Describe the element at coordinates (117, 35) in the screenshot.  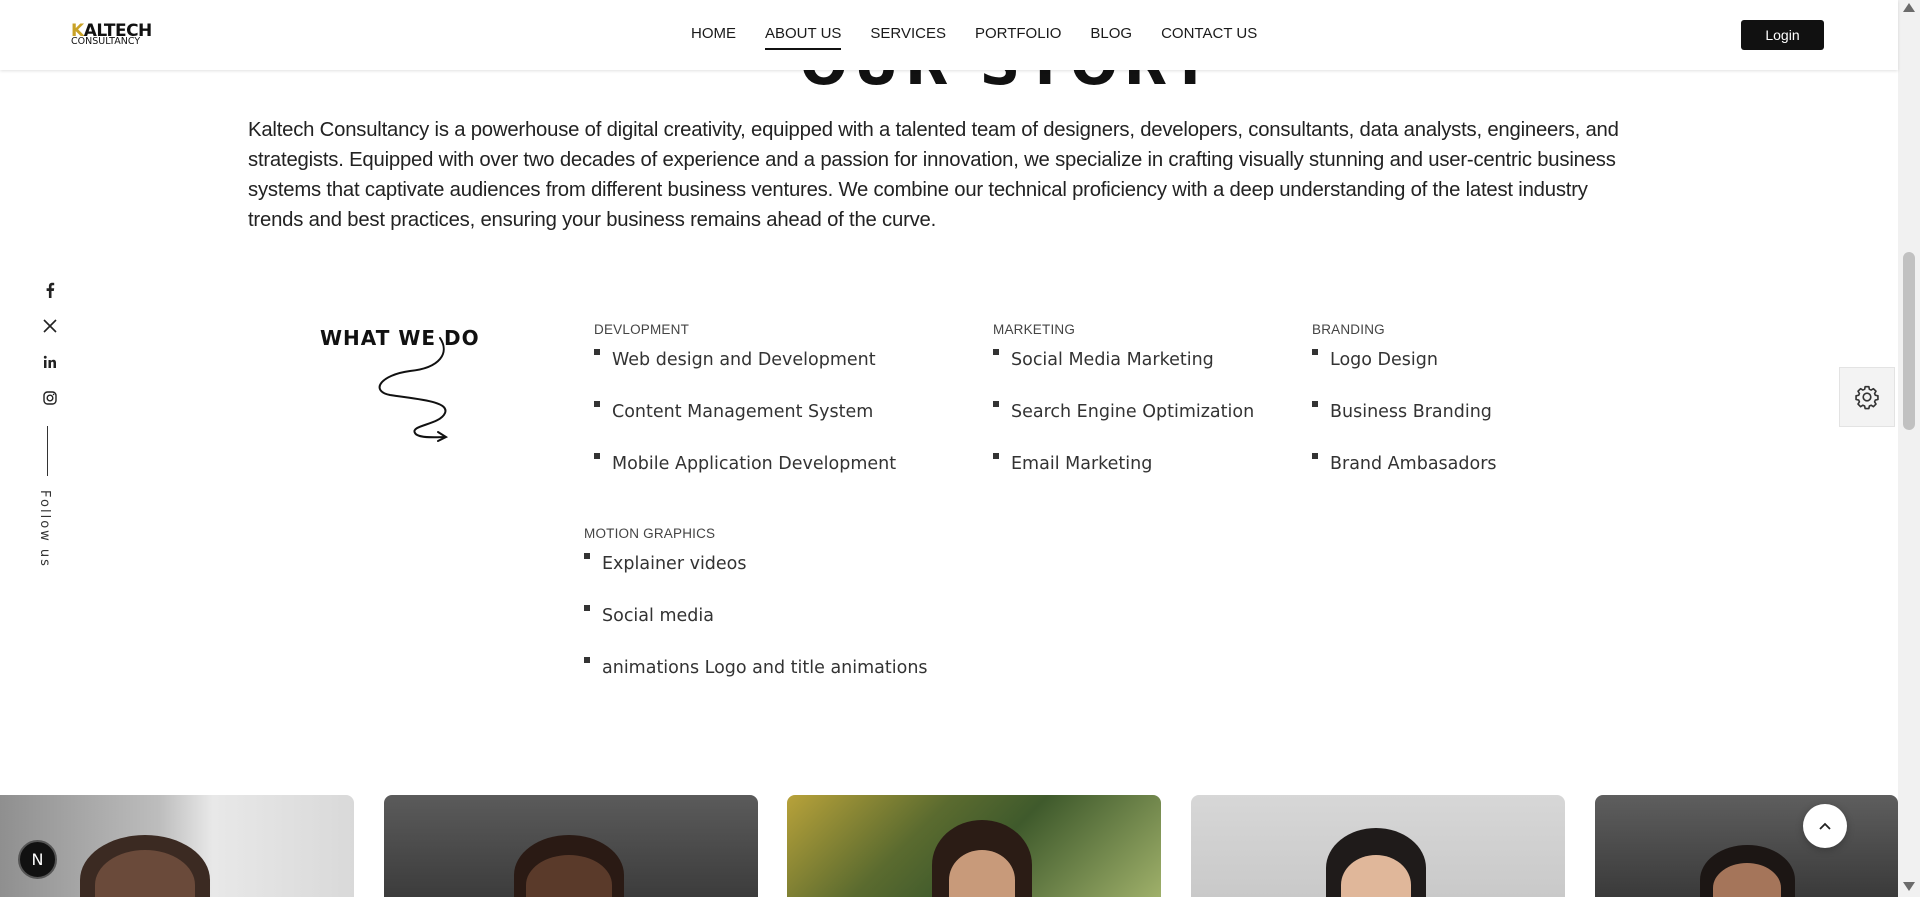
I see `logo: KALTECH CONSULTANCY` at that location.